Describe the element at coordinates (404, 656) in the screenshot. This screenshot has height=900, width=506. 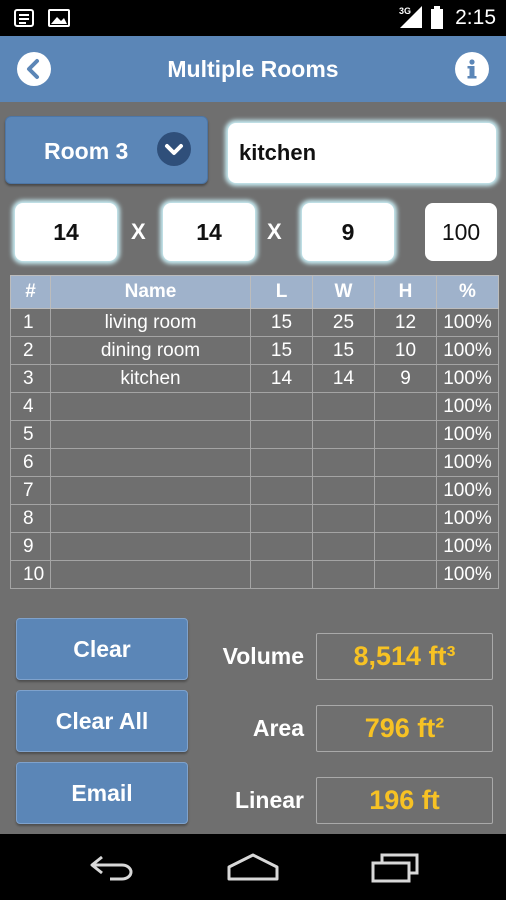
I see `volume-value: 8,514 ft³` at that location.